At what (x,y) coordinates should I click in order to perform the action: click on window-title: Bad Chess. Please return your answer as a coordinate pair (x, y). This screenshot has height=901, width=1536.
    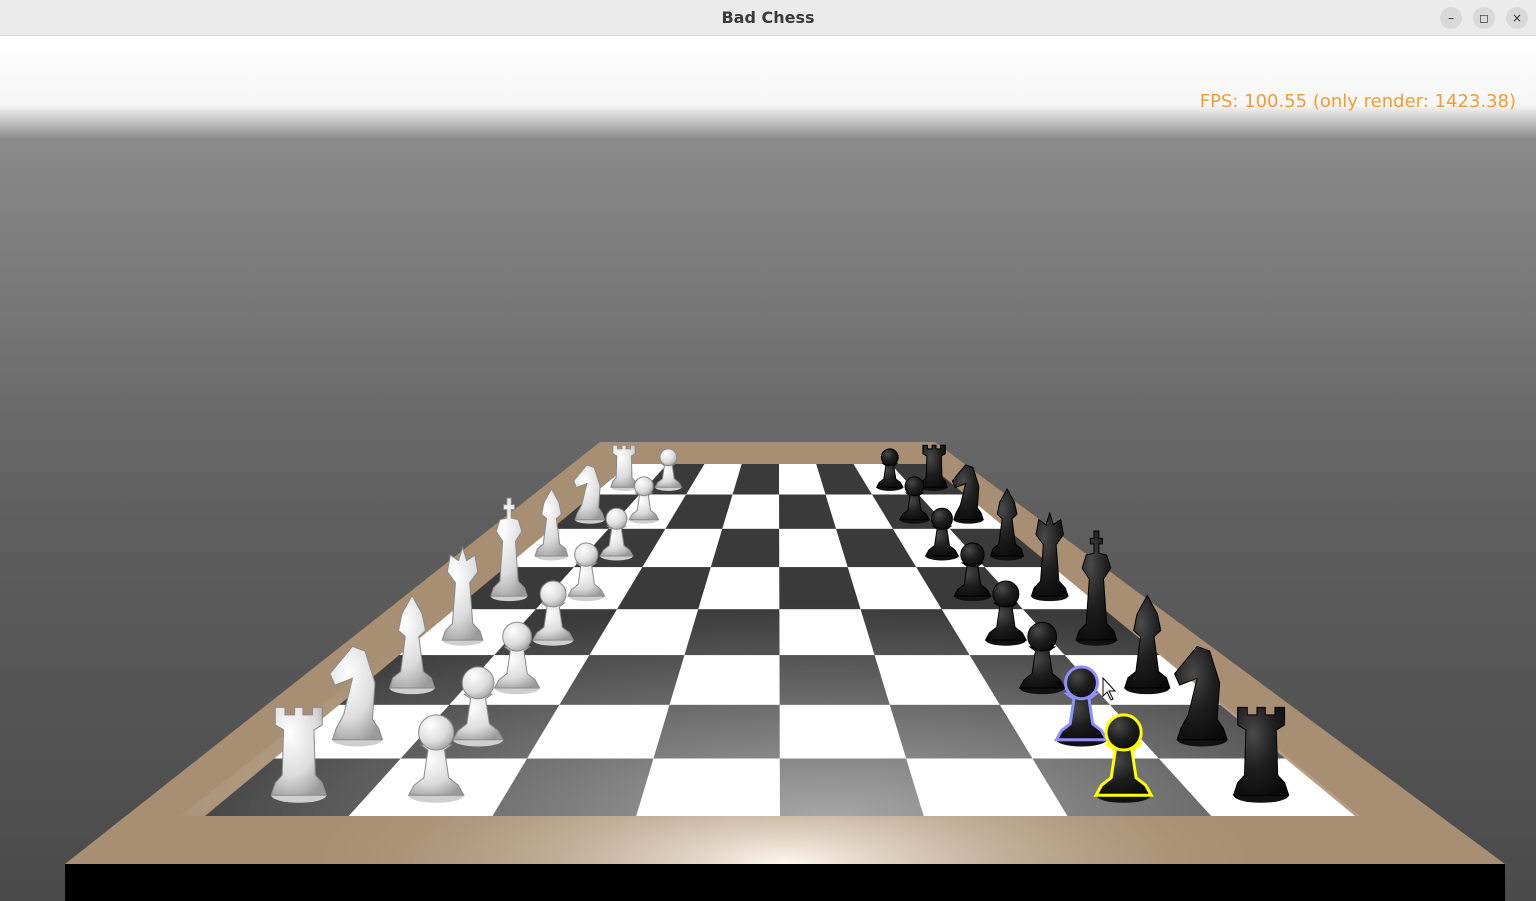
    Looking at the image, I should click on (768, 17).